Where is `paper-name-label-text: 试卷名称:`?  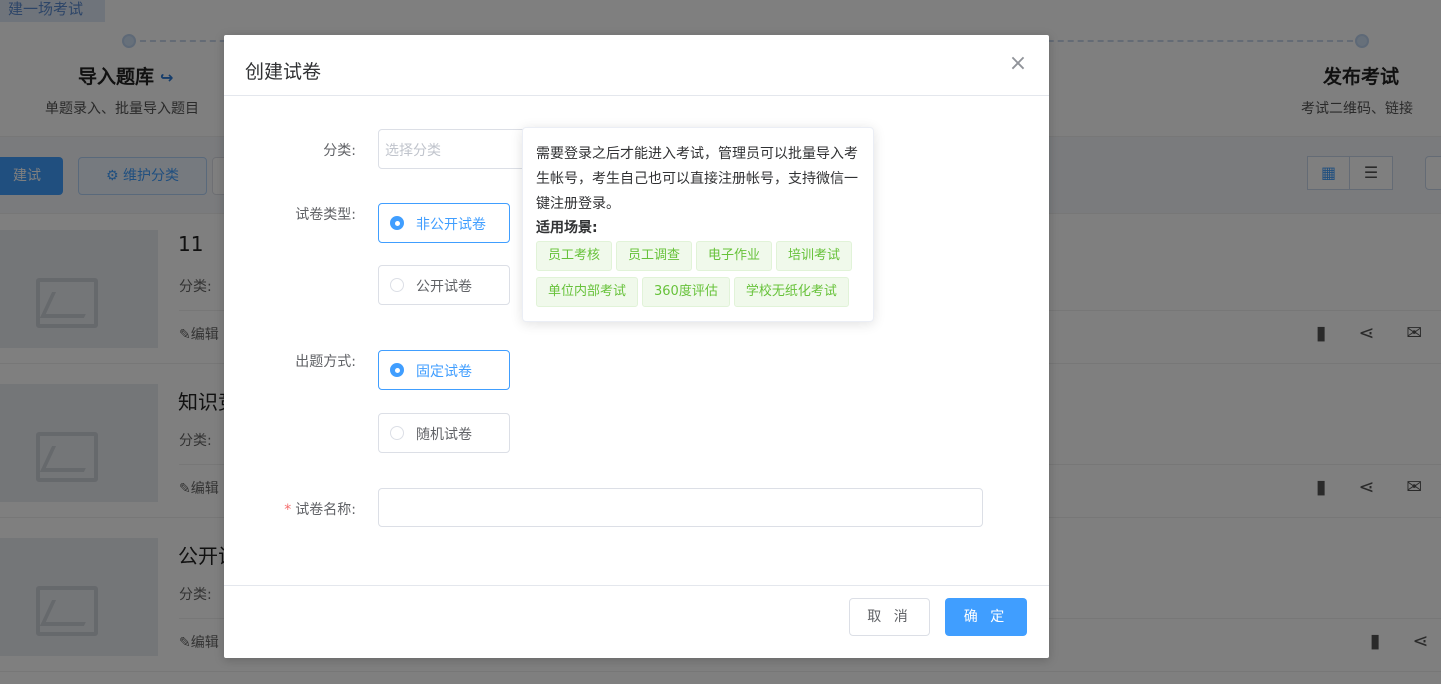
paper-name-label-text: 试卷名称: is located at coordinates (325, 510).